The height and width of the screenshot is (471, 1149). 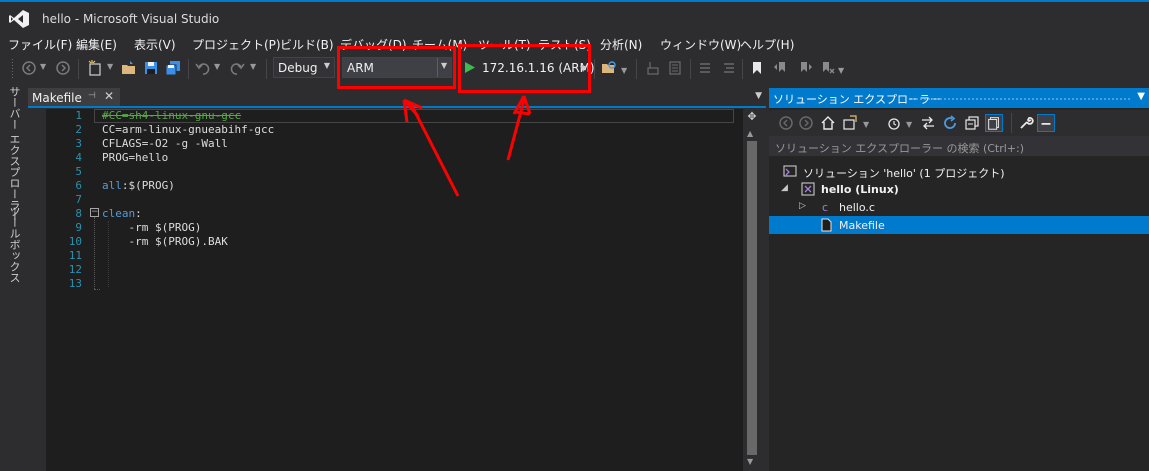 What do you see at coordinates (431, 147) in the screenshot?
I see `annotation-arrow-left` at bounding box center [431, 147].